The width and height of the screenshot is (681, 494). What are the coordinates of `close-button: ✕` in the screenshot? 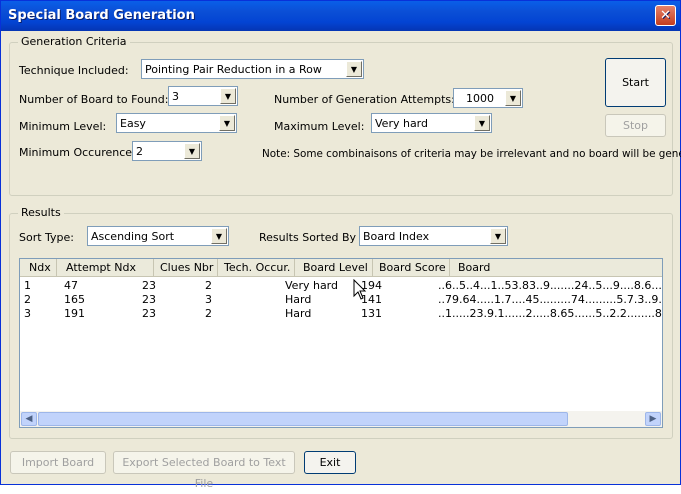 It's located at (665, 15).